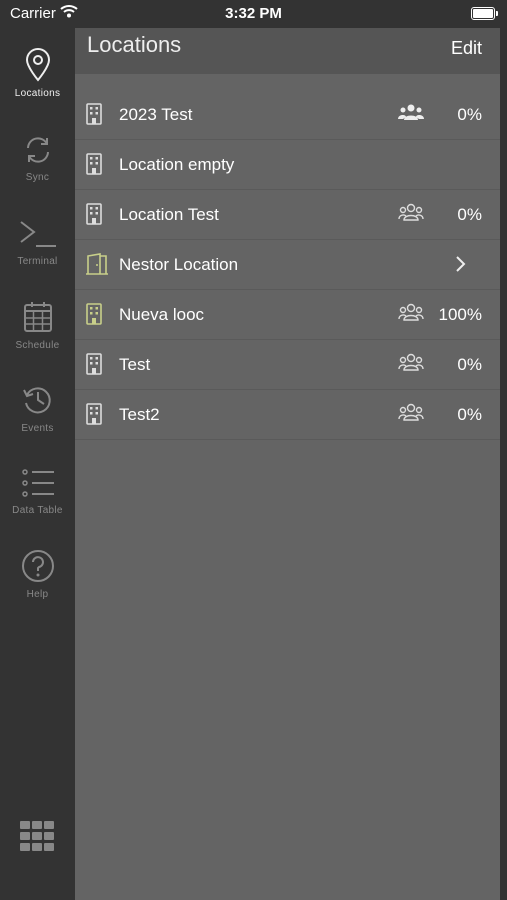  I want to click on list-item: Test2 0%, so click(287, 415).